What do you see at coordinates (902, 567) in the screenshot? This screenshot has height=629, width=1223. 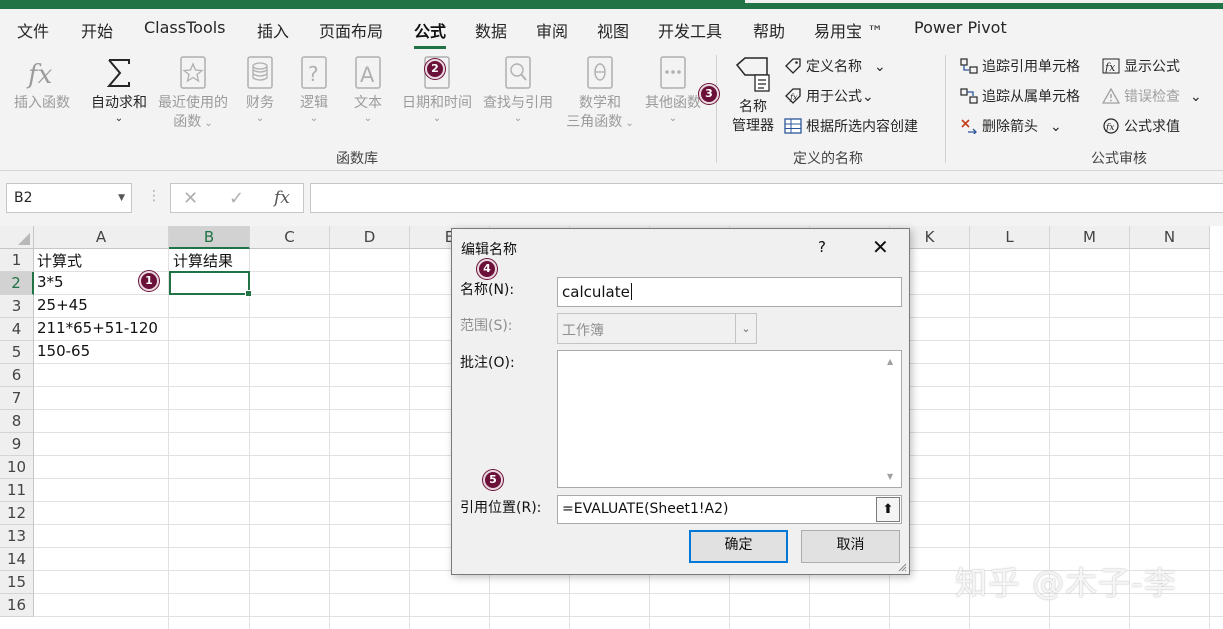 I see `resize-grip-icon` at bounding box center [902, 567].